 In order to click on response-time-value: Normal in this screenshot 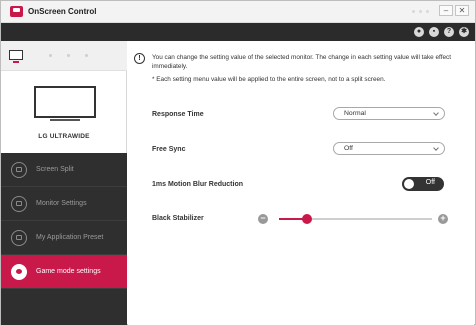, I will do `click(355, 113)`.